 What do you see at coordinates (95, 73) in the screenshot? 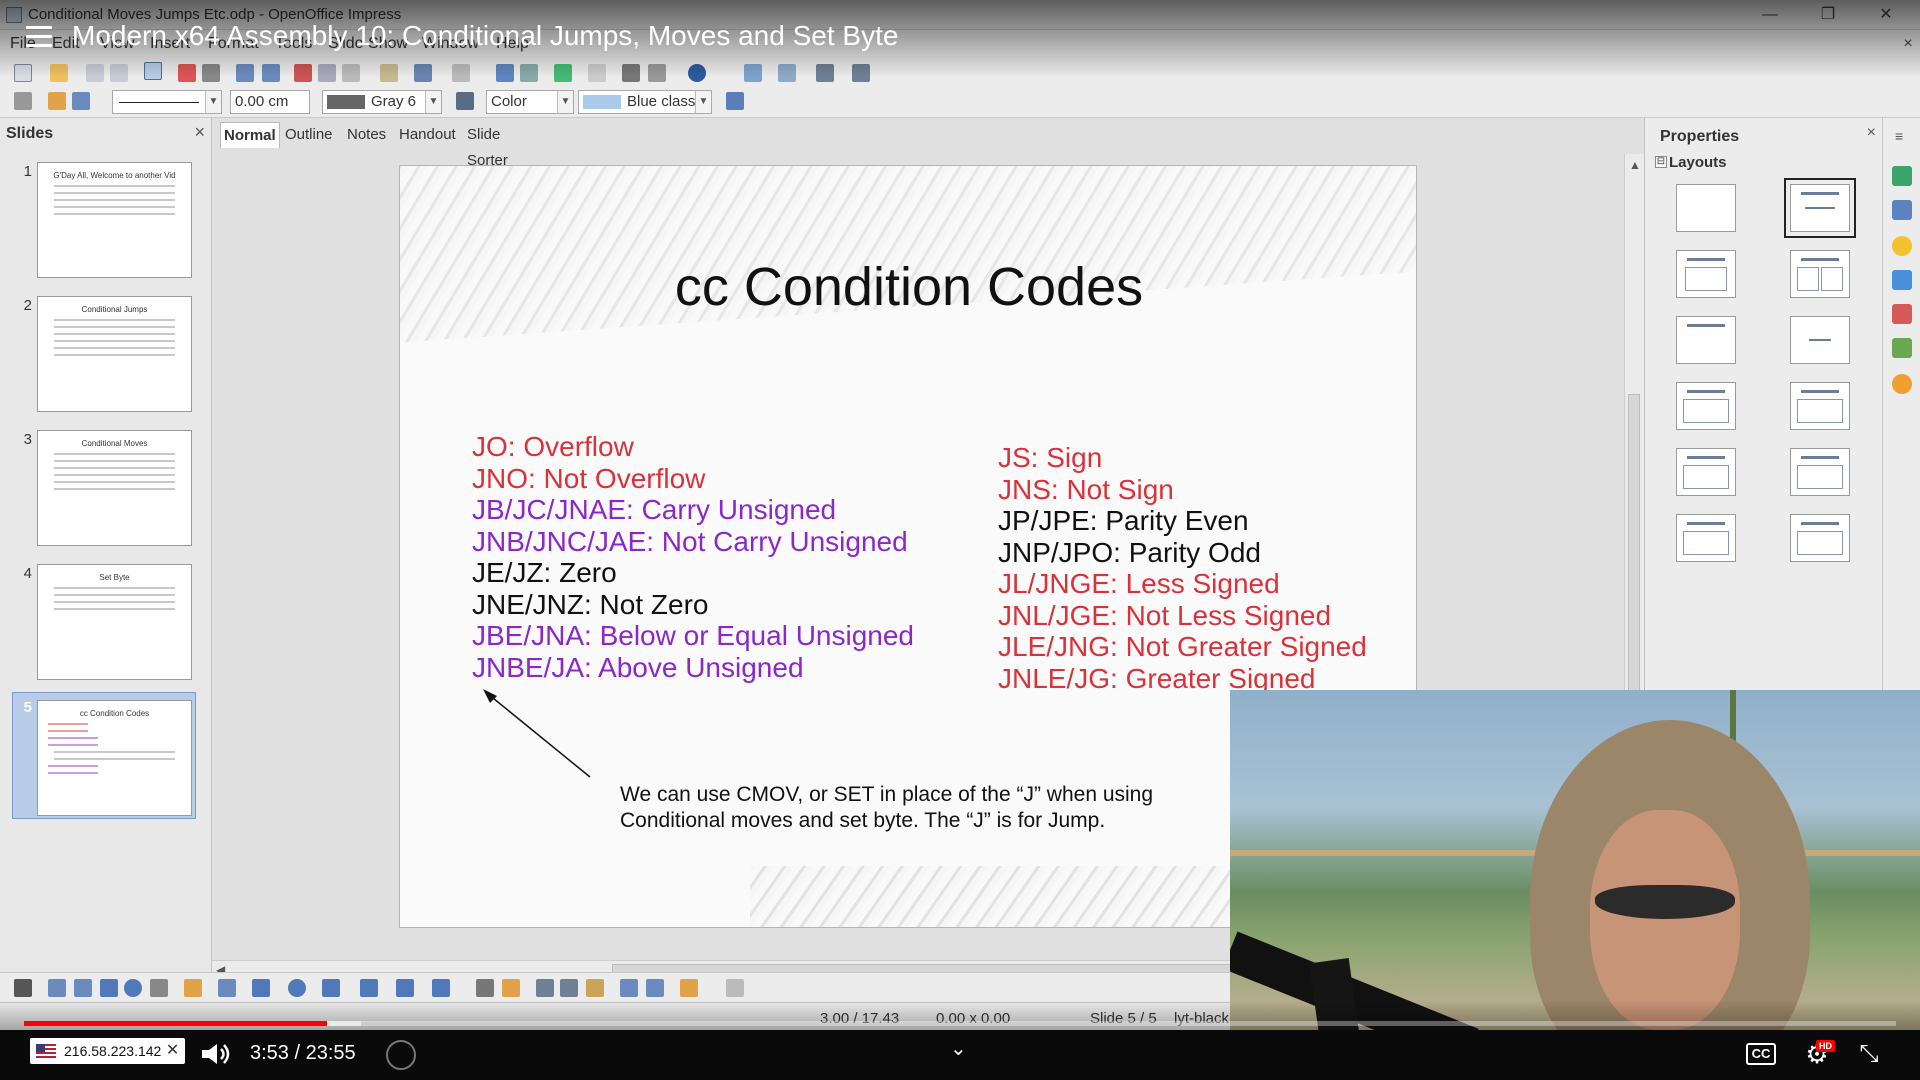
I see `save-icon` at bounding box center [95, 73].